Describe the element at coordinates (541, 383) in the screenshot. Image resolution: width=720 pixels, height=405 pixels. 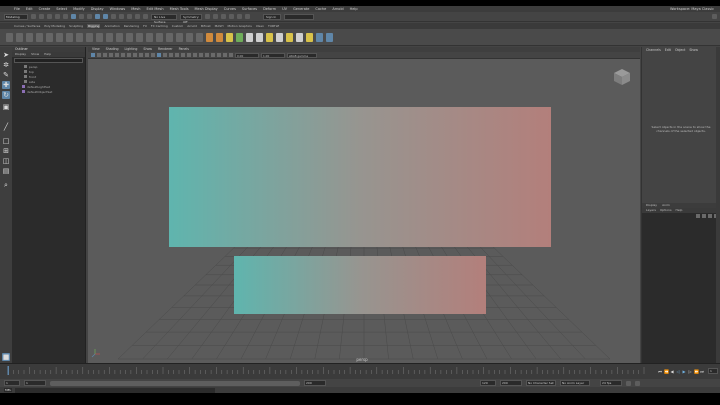
I see `character-set-dropdown: No Character Set` at that location.